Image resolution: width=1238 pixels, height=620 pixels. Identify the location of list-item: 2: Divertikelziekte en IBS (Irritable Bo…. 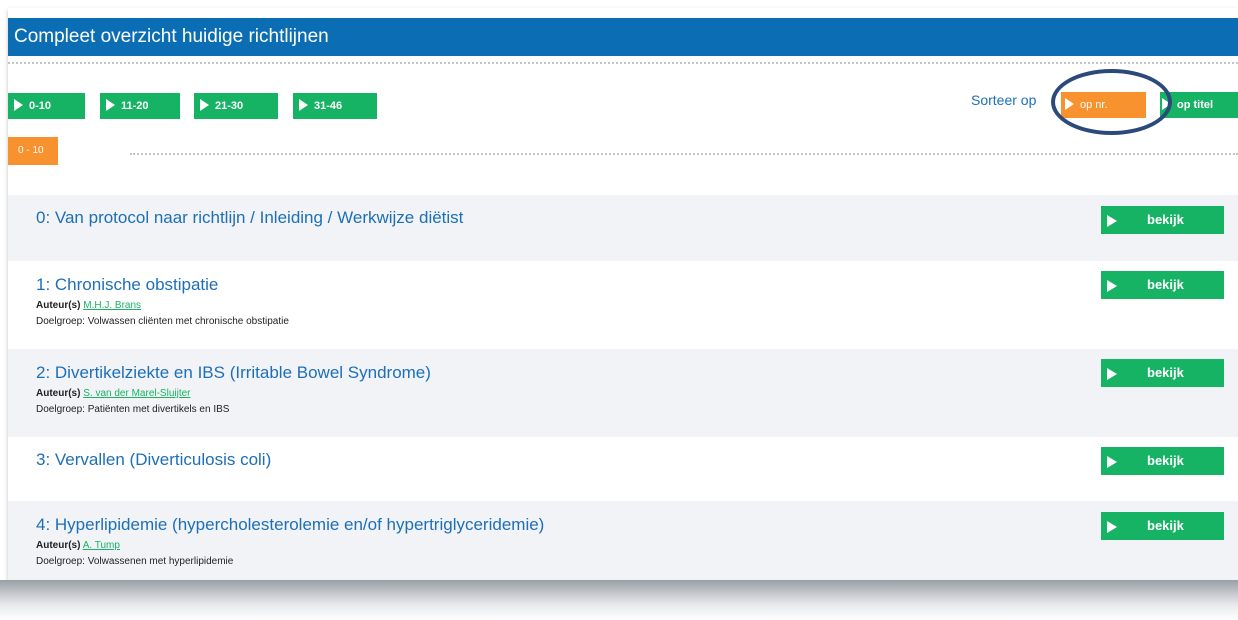
(623, 393).